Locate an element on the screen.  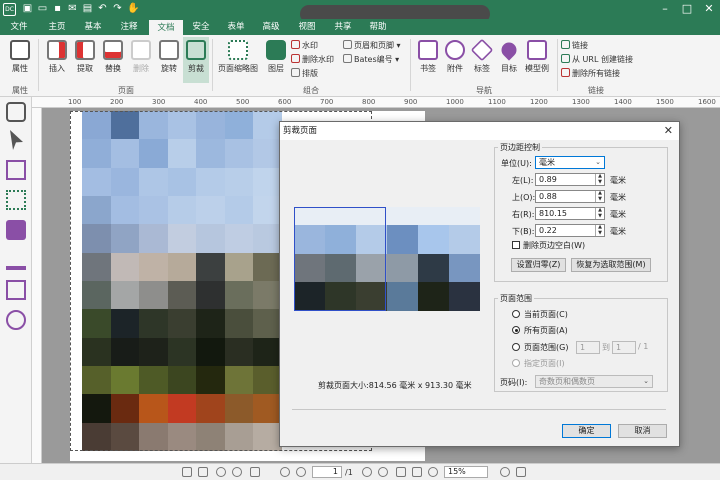
save-icon: ▪ is located at coordinates (57, 8).